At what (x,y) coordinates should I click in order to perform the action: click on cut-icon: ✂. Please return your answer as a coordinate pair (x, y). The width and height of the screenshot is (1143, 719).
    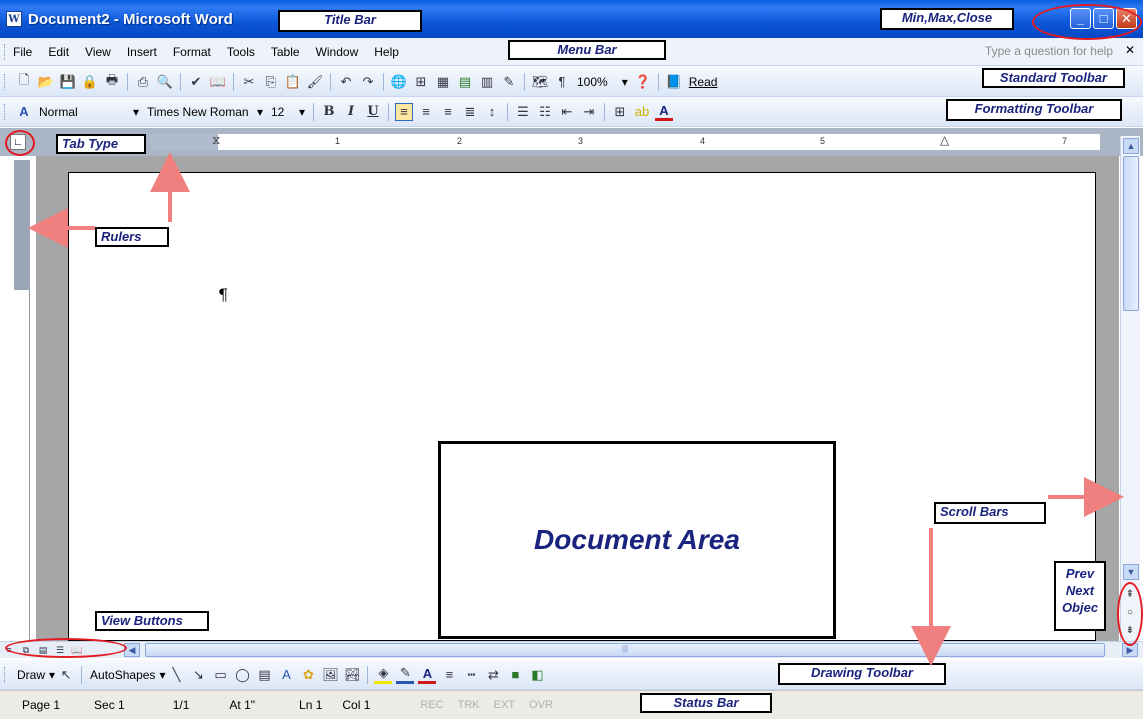
    Looking at the image, I should click on (249, 82).